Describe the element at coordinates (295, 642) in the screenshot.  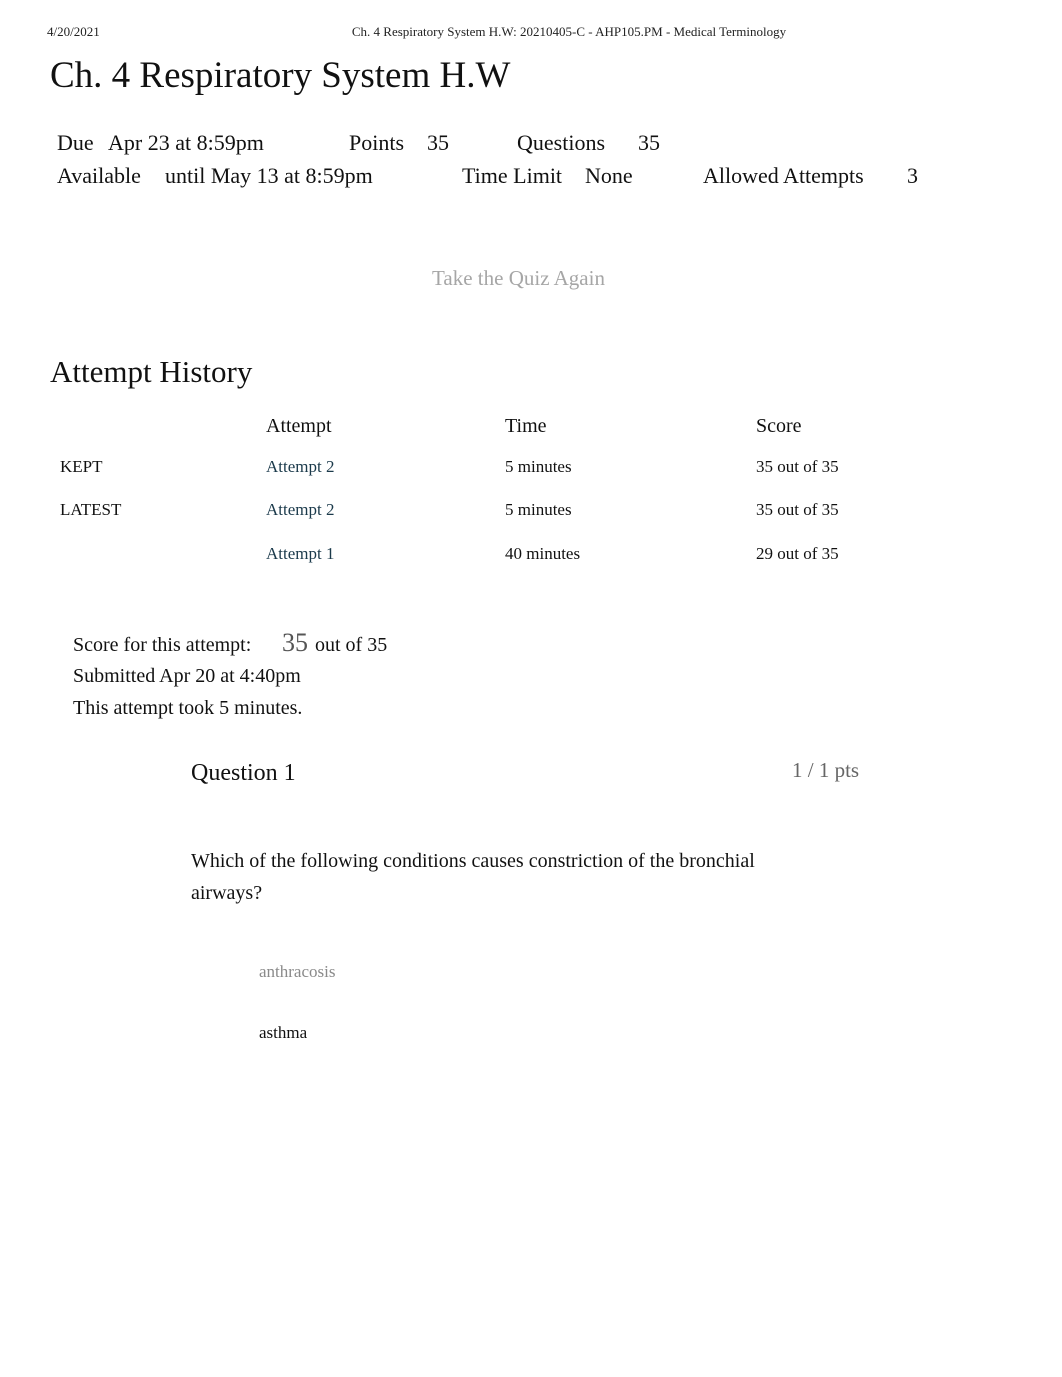
I see `score-value: 35` at that location.